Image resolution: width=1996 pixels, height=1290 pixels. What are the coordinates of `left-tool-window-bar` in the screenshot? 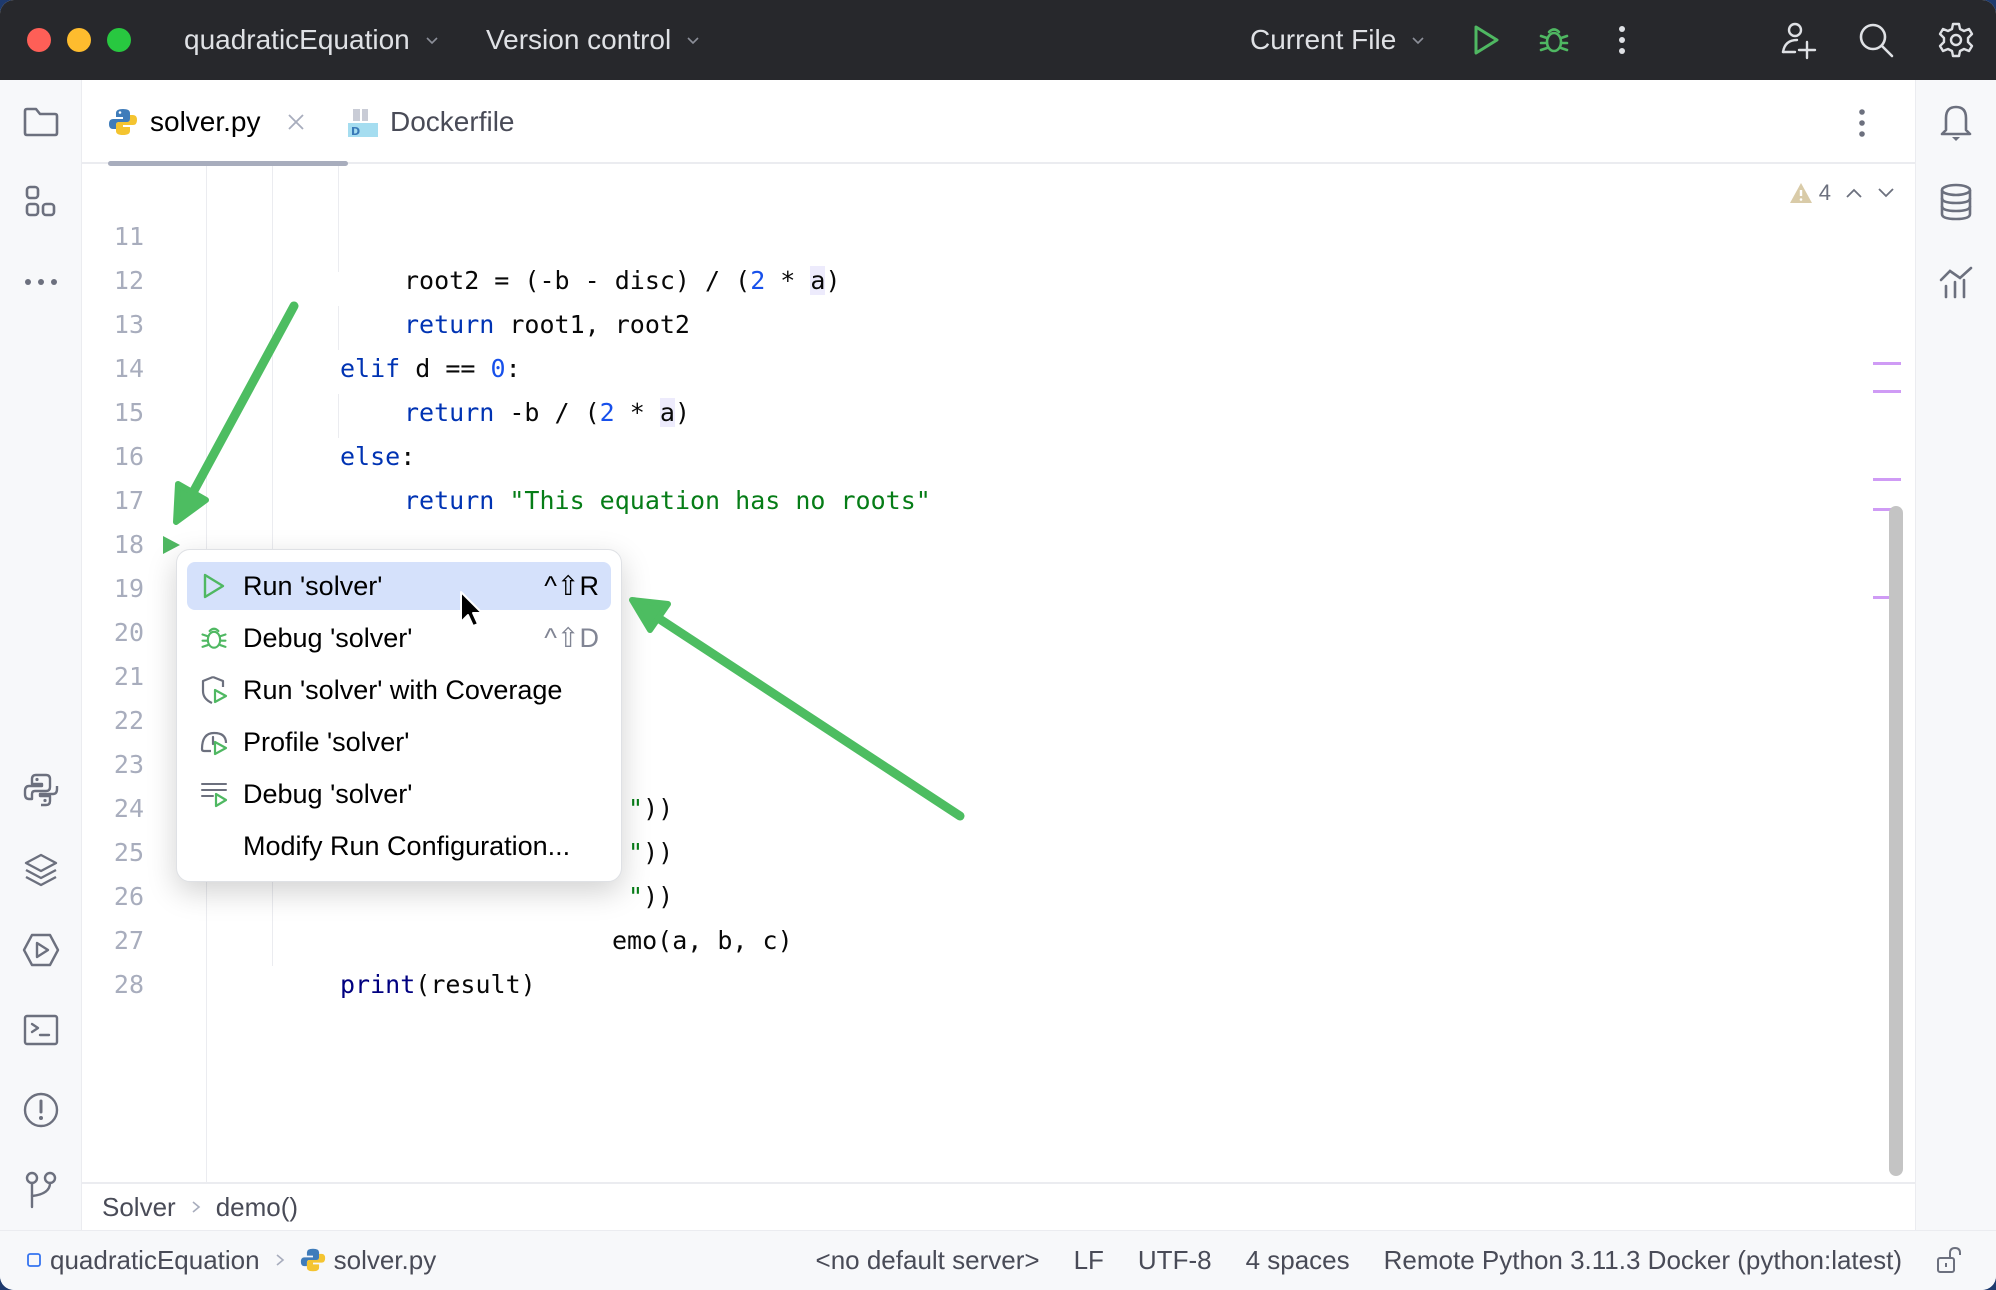 It's located at (41, 655).